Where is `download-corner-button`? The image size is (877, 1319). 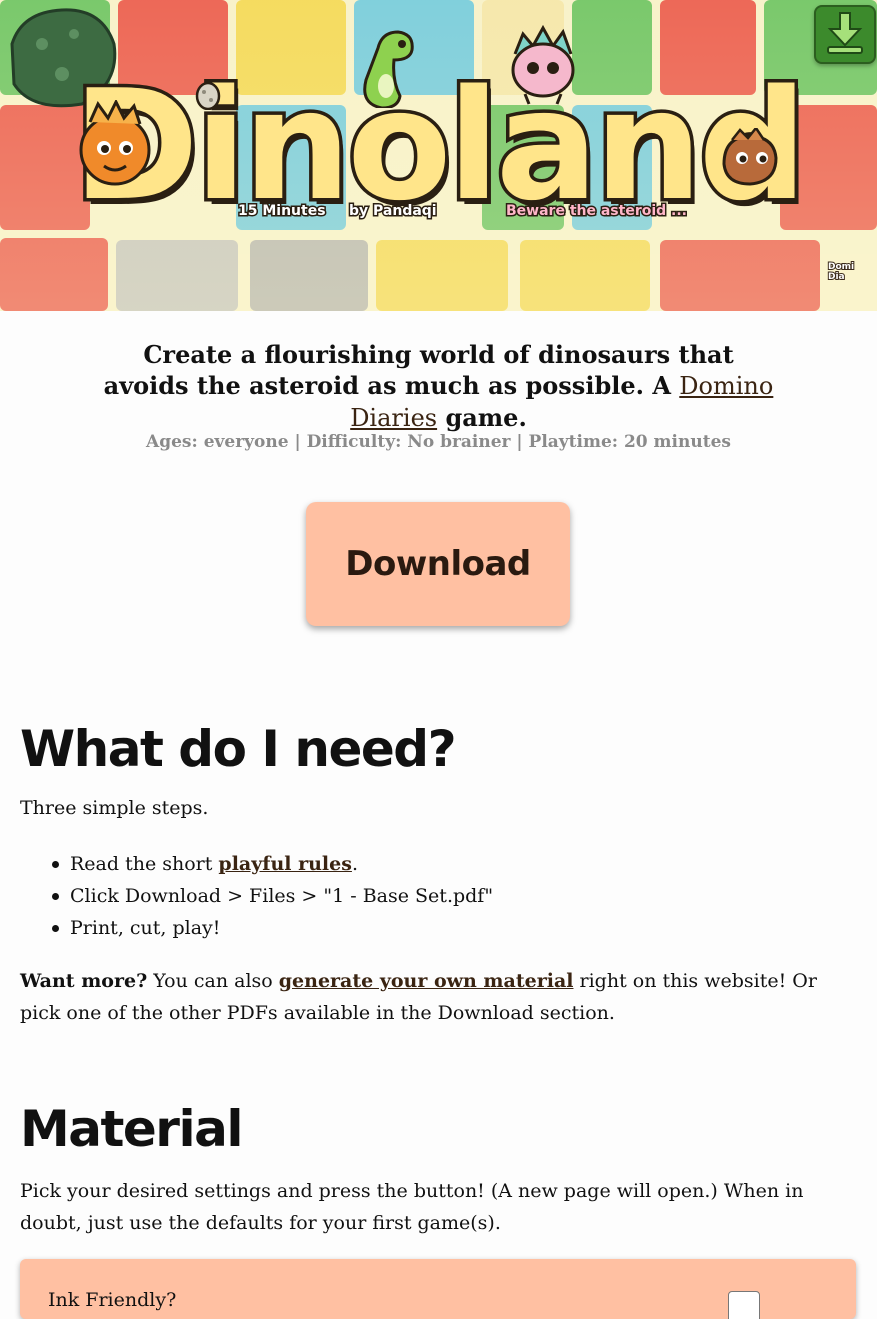
download-corner-button is located at coordinates (845, 34).